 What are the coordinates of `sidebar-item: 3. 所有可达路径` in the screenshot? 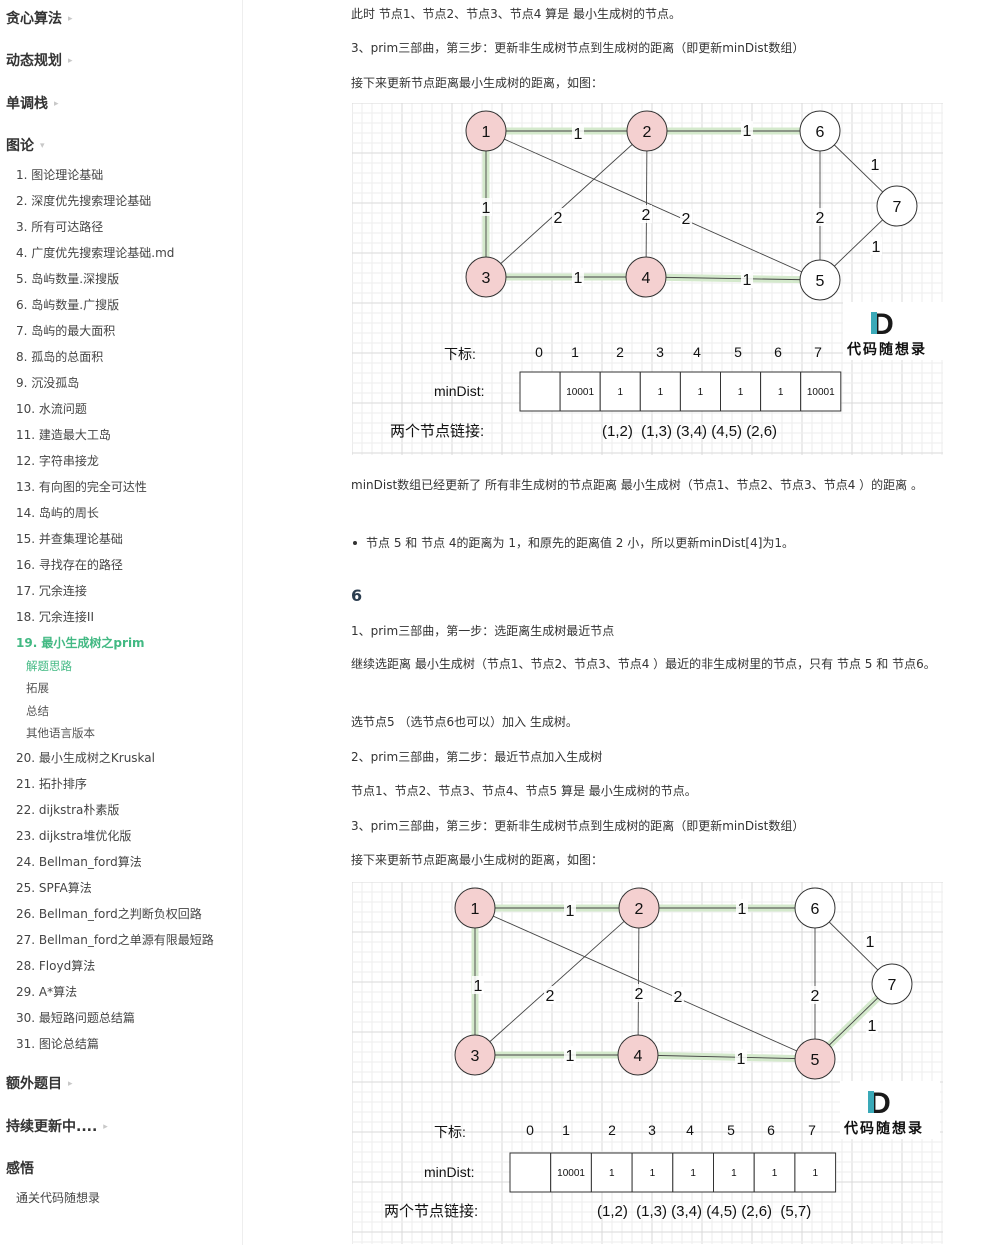 It's located at (59, 226).